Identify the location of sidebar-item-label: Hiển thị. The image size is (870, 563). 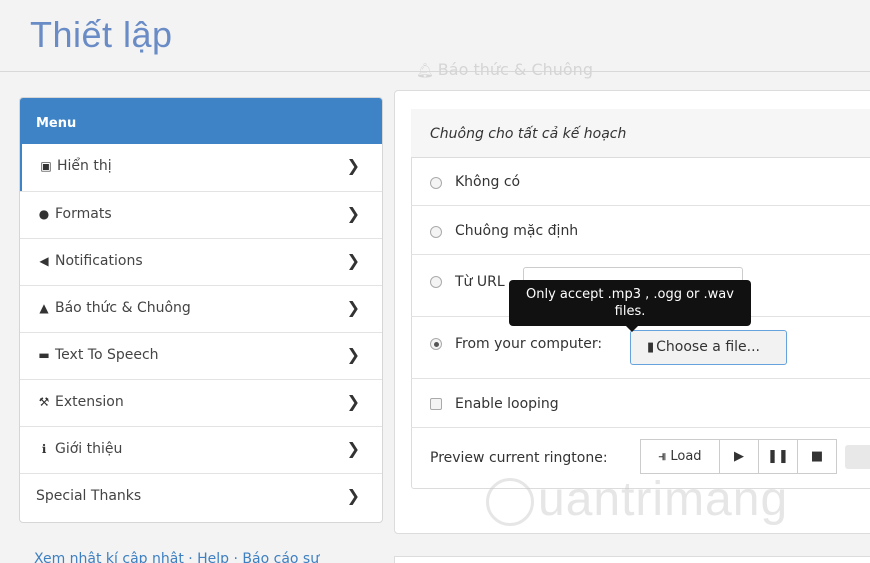
(84, 166).